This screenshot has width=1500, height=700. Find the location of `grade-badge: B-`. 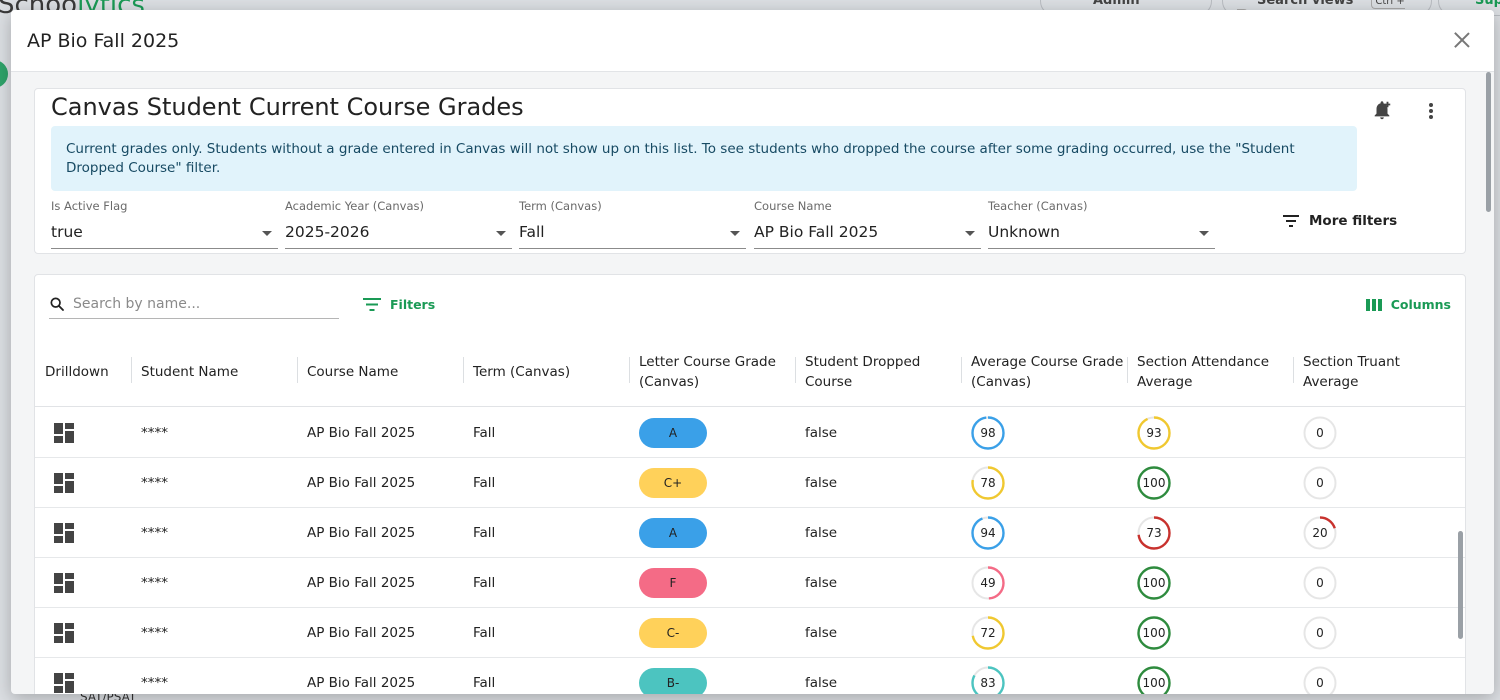

grade-badge: B- is located at coordinates (673, 681).